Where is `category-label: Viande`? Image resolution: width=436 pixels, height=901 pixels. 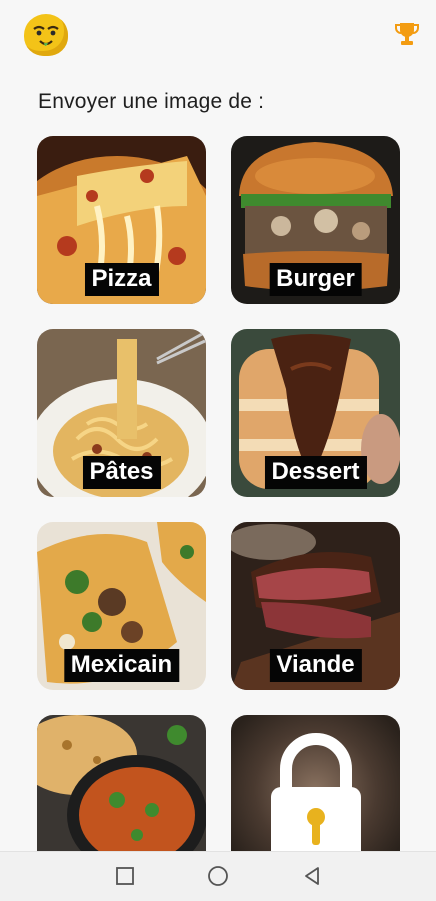
category-label: Viande is located at coordinates (315, 665).